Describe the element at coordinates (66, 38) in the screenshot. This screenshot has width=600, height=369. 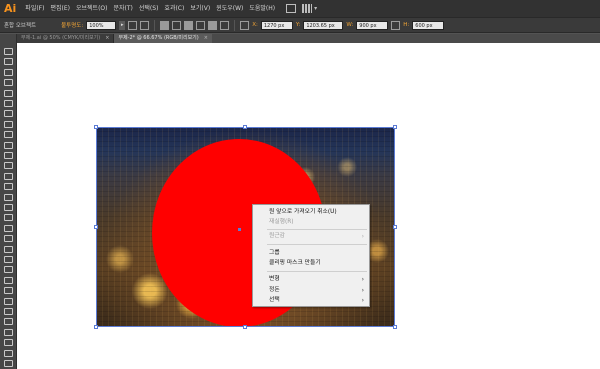
I see `tab-document-1: 무제-1.ai @ 50% (CMYK/미리보기) ×` at that location.